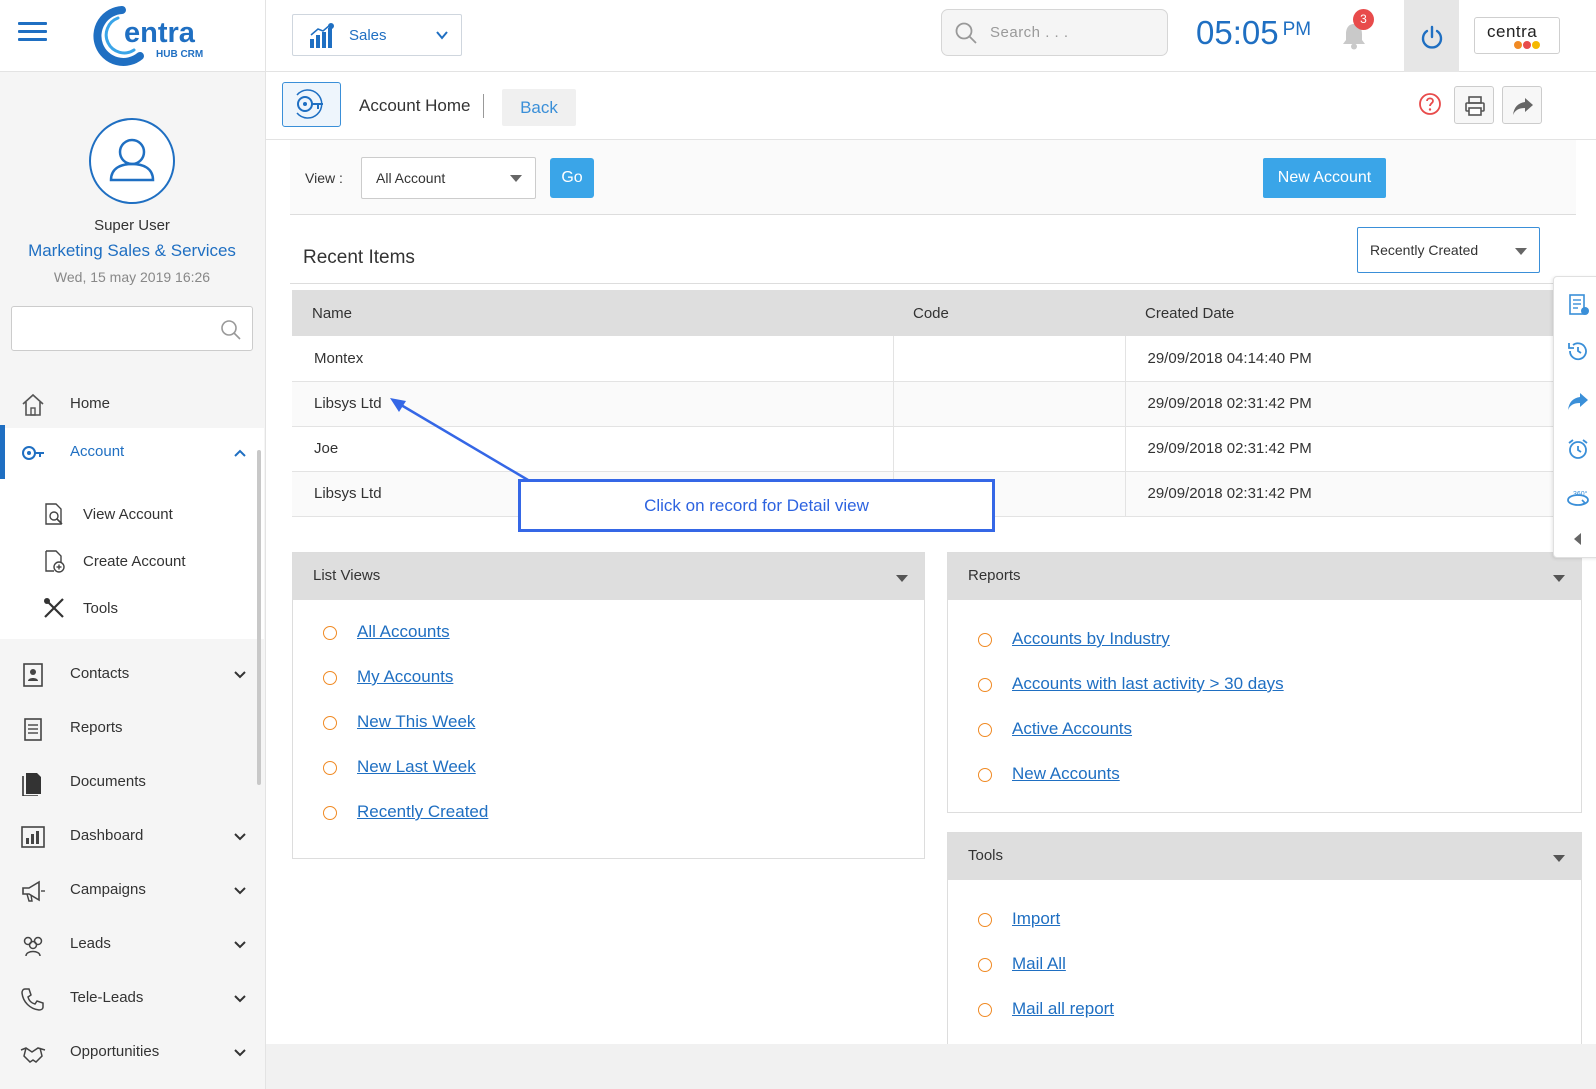 This screenshot has width=1596, height=1089. I want to click on panel-header: Reports, so click(1264, 576).